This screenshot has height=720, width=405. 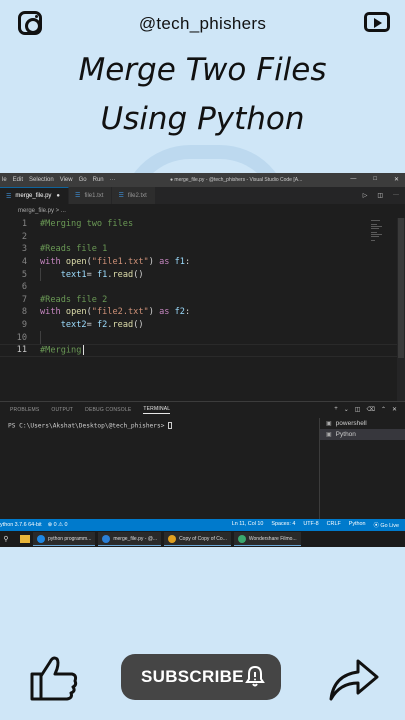 I want to click on line-number: 4, so click(x=24, y=262).